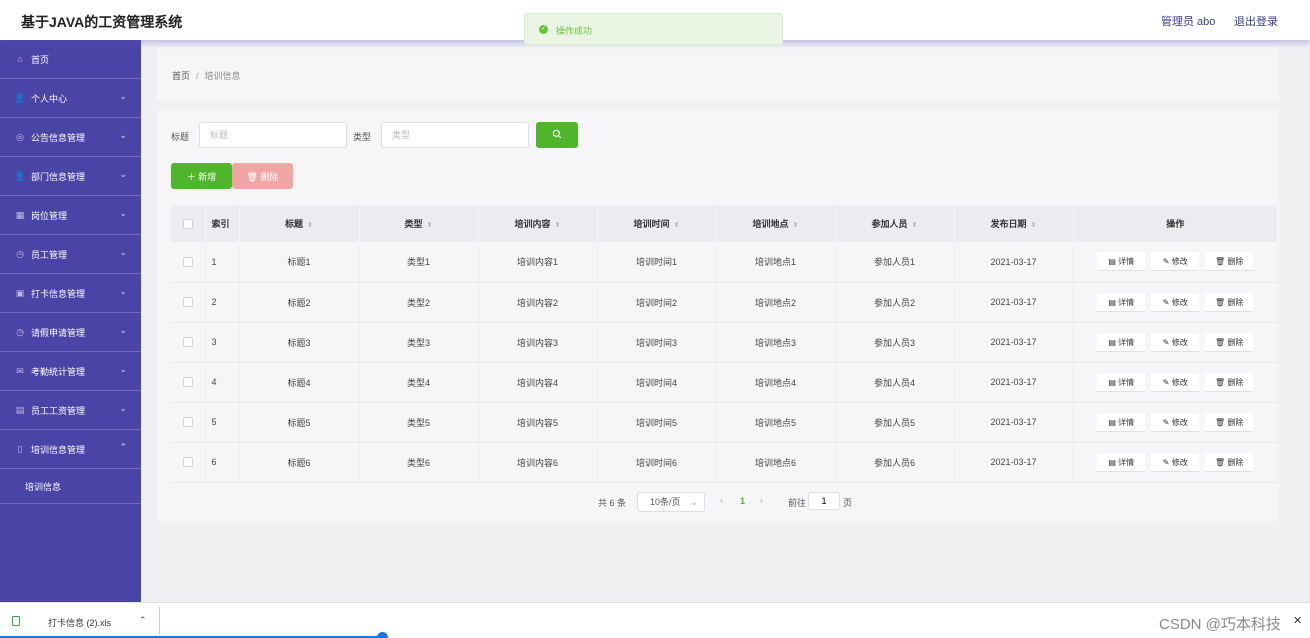 The image size is (1310, 638). I want to click on scroll-thumb, so click(382, 635).